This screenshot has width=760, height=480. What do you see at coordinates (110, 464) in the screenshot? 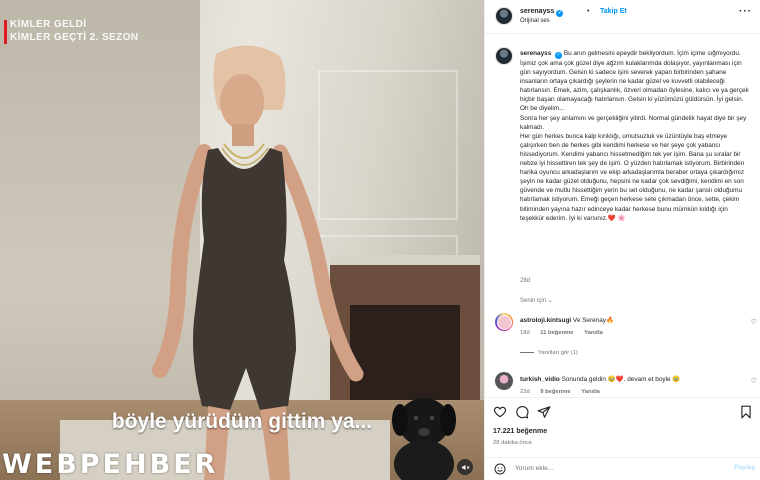
I see `watermark: WEBPEHBER` at bounding box center [110, 464].